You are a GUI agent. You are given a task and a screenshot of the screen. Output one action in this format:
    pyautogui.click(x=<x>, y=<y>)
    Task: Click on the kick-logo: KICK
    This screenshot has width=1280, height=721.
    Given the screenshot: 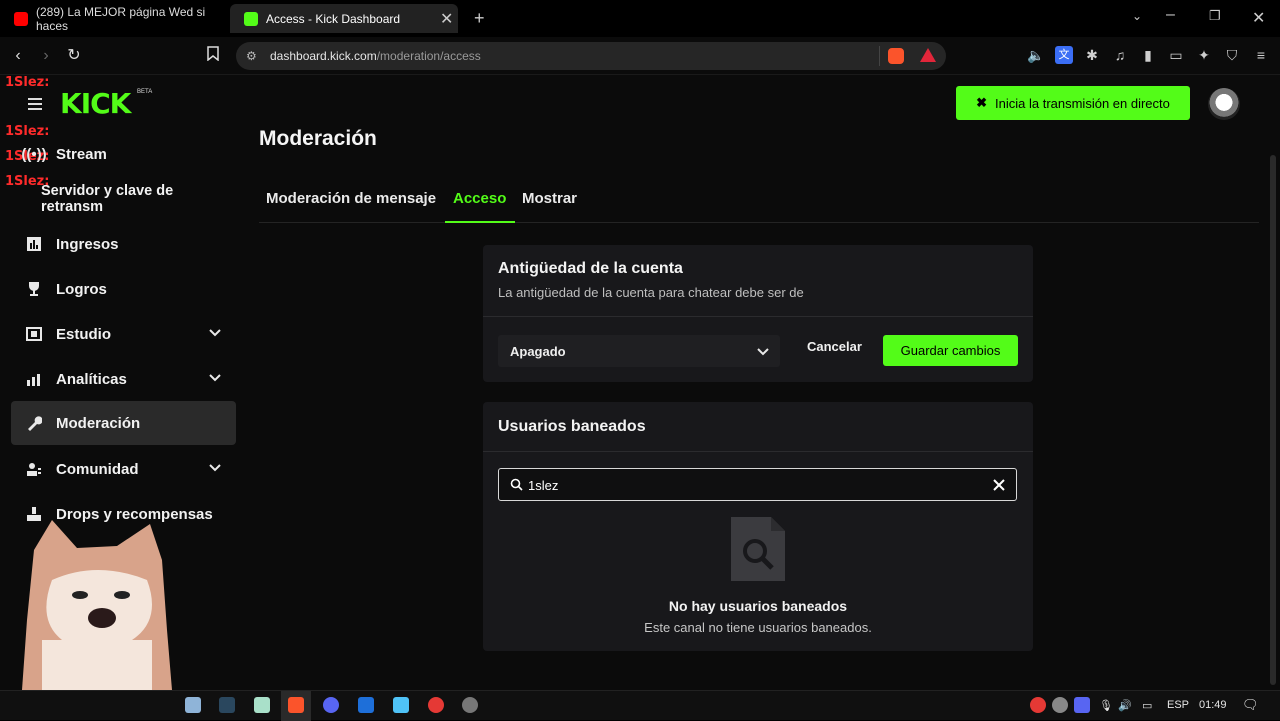 What is the action you would take?
    pyautogui.click(x=95, y=103)
    